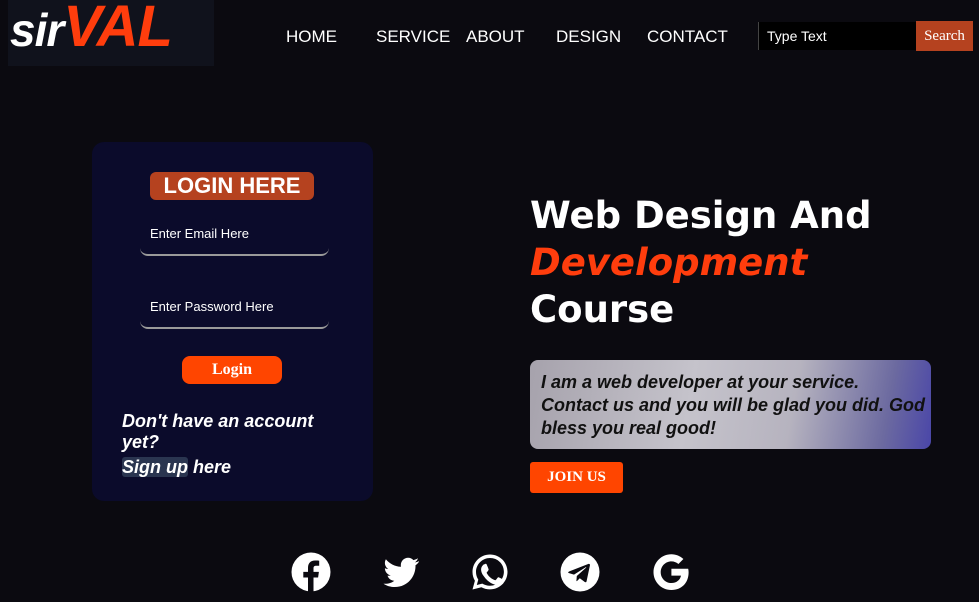  I want to click on hero-title-line1: Web Design And, so click(701, 215).